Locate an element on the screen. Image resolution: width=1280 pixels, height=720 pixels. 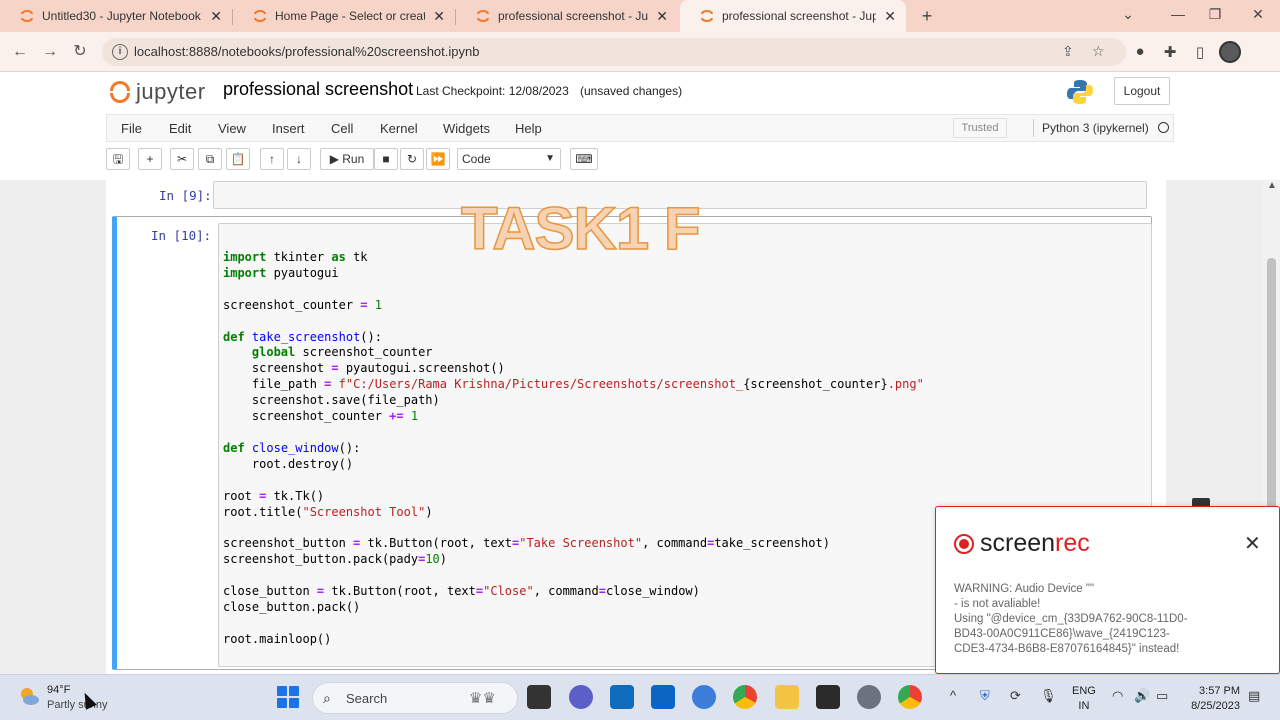
notification-icon: ▤ is located at coordinates (1254, 696).